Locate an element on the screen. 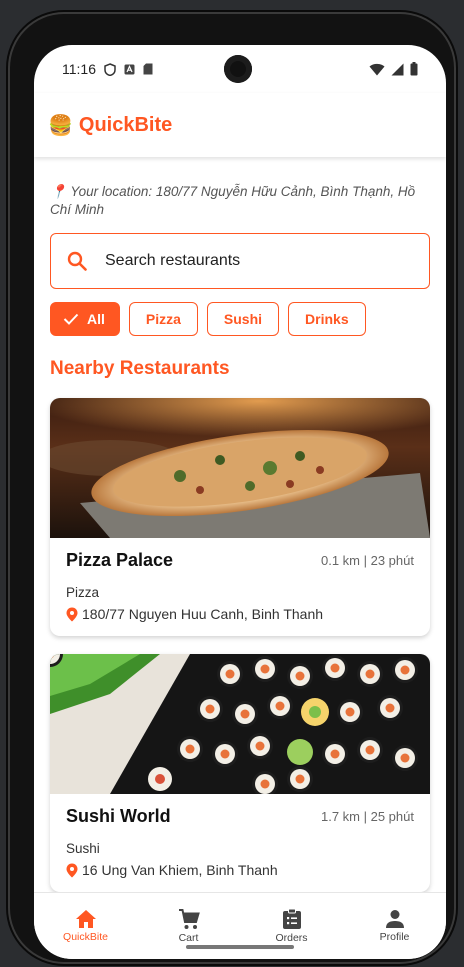 This screenshot has width=464, height=967. battery-icon is located at coordinates (414, 69).